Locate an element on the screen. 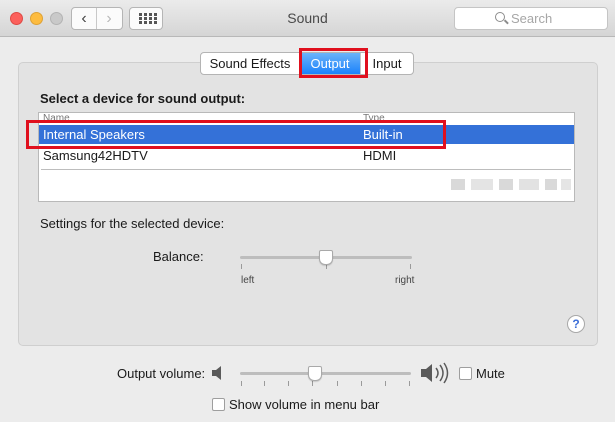 The height and width of the screenshot is (422, 615). speaker-high-icon is located at coordinates (435, 373).